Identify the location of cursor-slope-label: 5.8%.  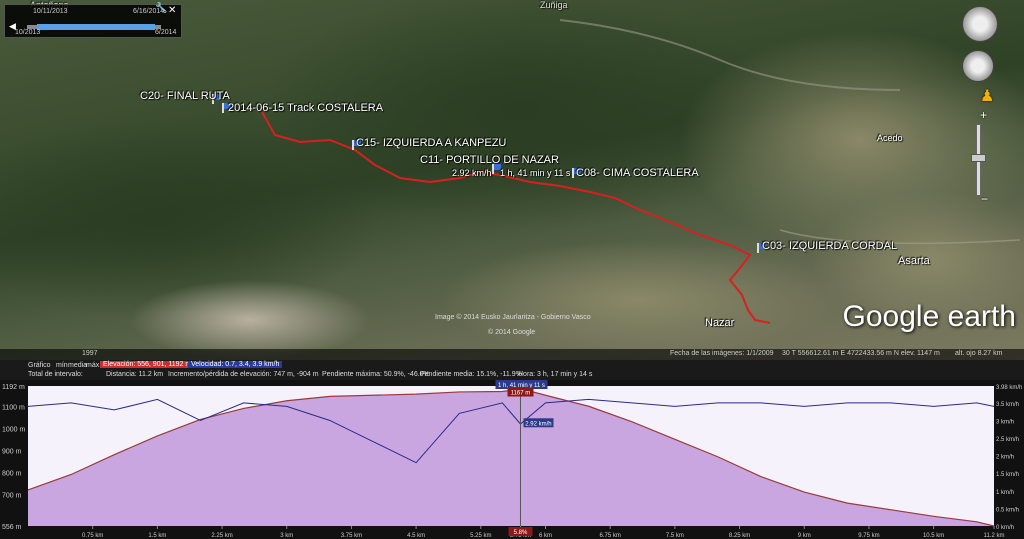
(521, 533).